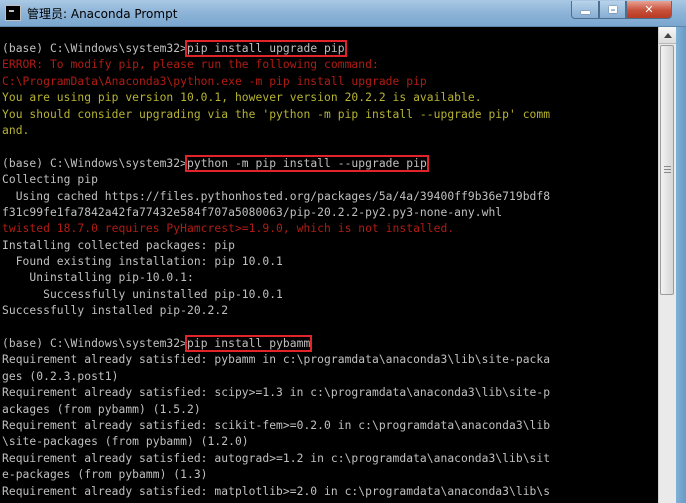 The height and width of the screenshot is (503, 686). What do you see at coordinates (101, 409) in the screenshot?
I see `console-line-text: ackages (from pybamm) (1.5.2)` at bounding box center [101, 409].